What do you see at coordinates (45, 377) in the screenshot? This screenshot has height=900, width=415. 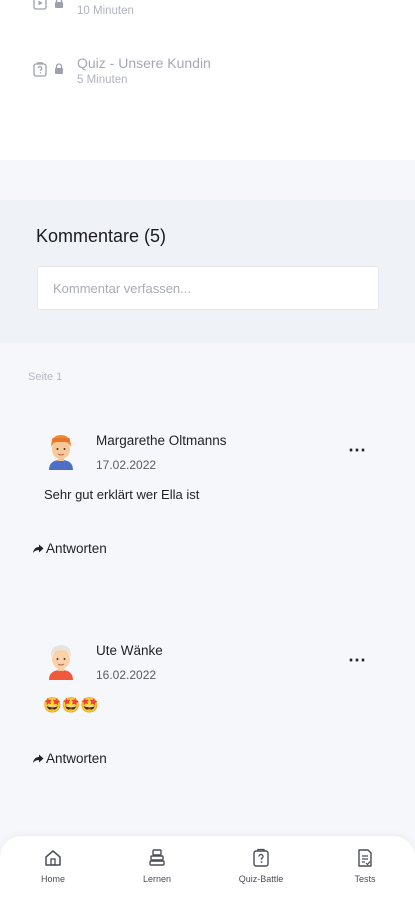 I see `page-label: Seite 1` at bounding box center [45, 377].